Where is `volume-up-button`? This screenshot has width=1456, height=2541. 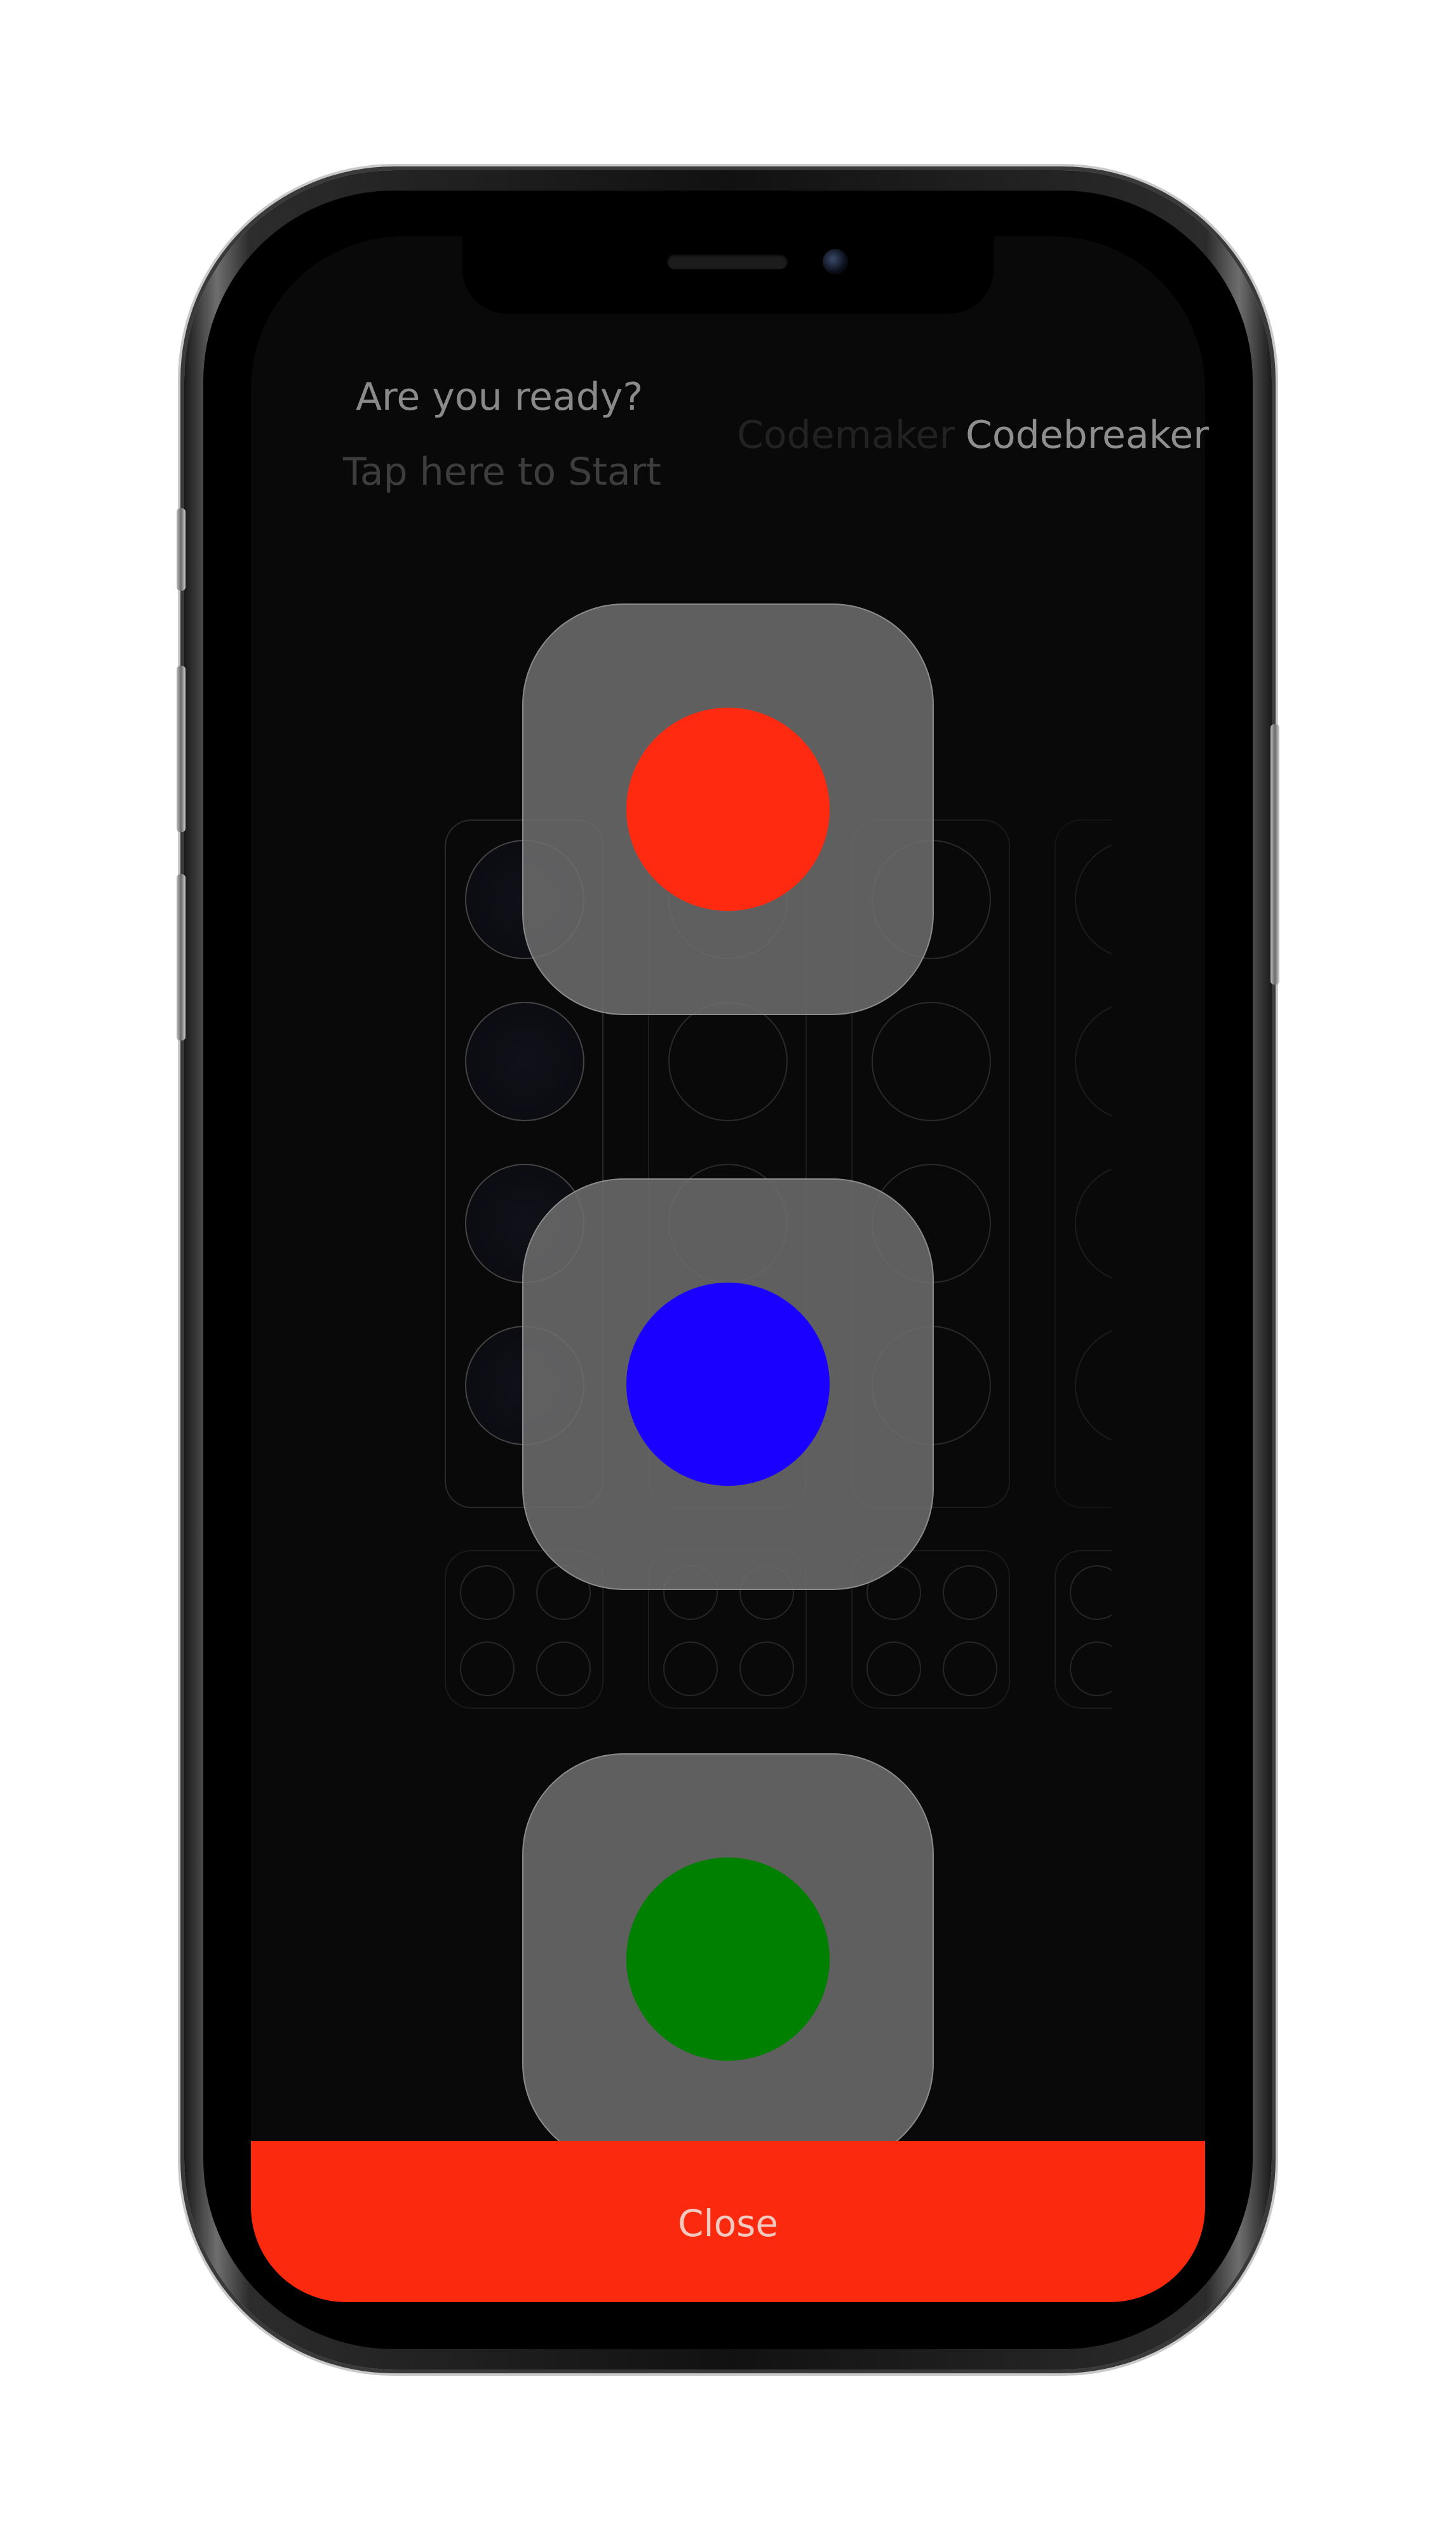 volume-up-button is located at coordinates (181, 749).